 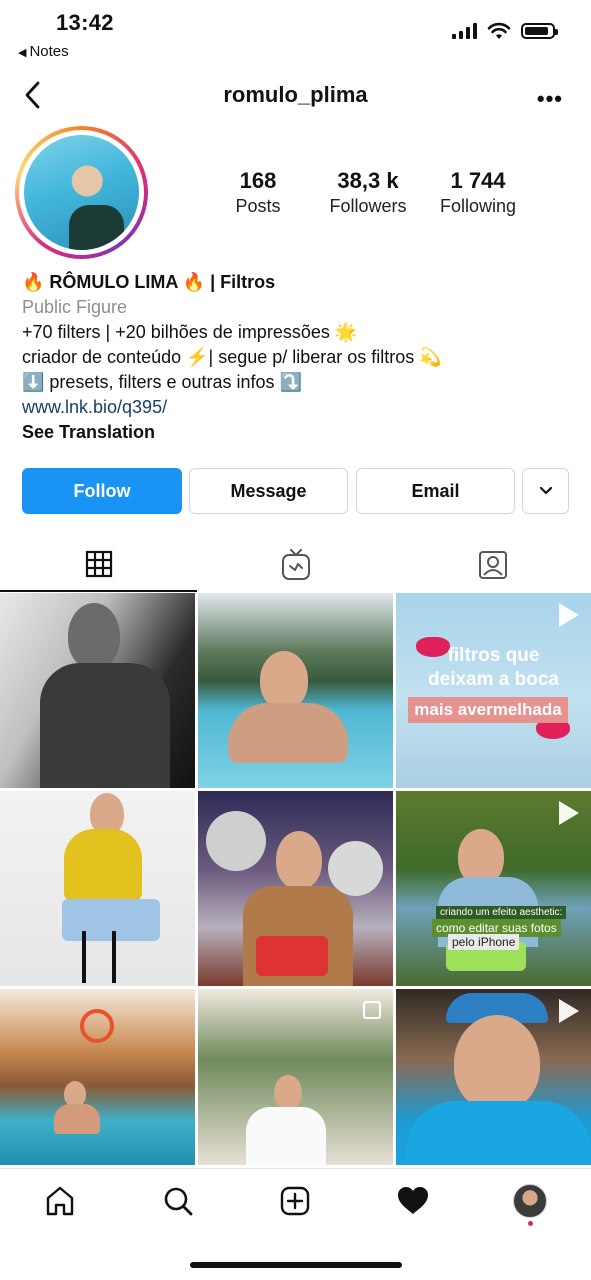 What do you see at coordinates (295, 33) in the screenshot?
I see `status-bar: 13:42 ◀ Notes` at bounding box center [295, 33].